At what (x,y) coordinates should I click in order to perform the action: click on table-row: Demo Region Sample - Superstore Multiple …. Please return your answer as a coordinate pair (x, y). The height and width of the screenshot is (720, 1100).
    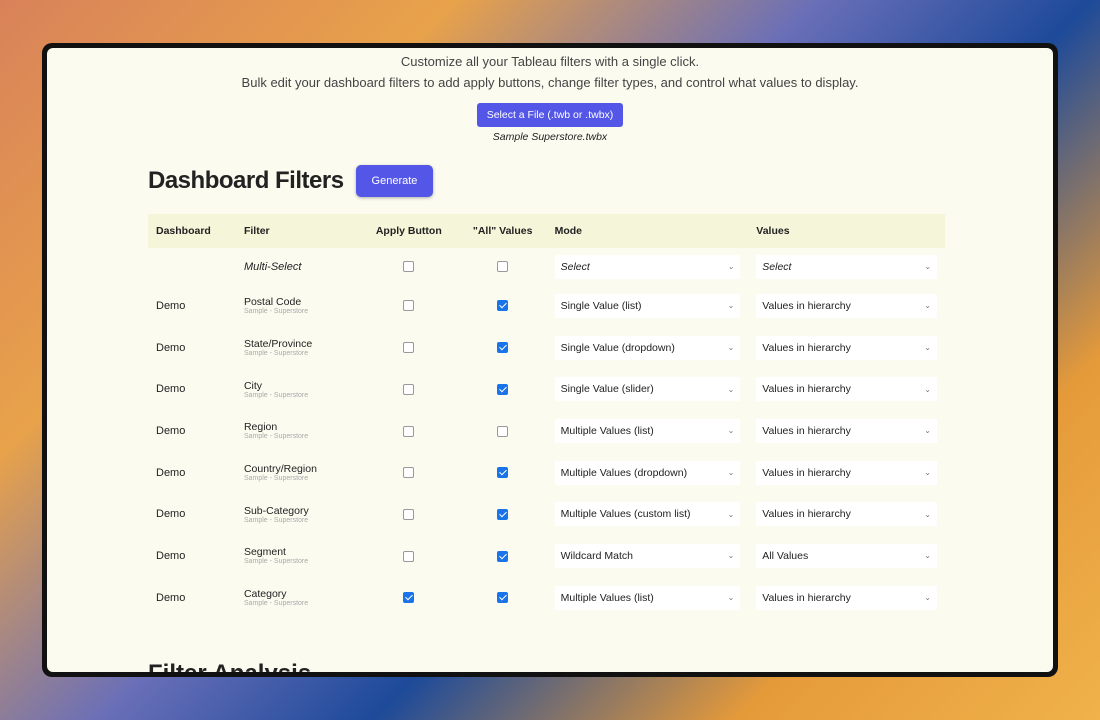
    Looking at the image, I should click on (546, 431).